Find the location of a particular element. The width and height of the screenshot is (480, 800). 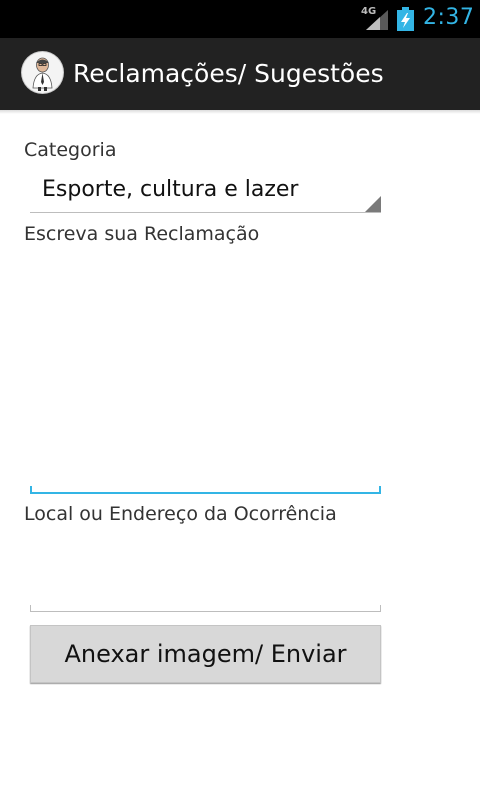

action-bar: Reclamações/ Sugestões is located at coordinates (240, 74).